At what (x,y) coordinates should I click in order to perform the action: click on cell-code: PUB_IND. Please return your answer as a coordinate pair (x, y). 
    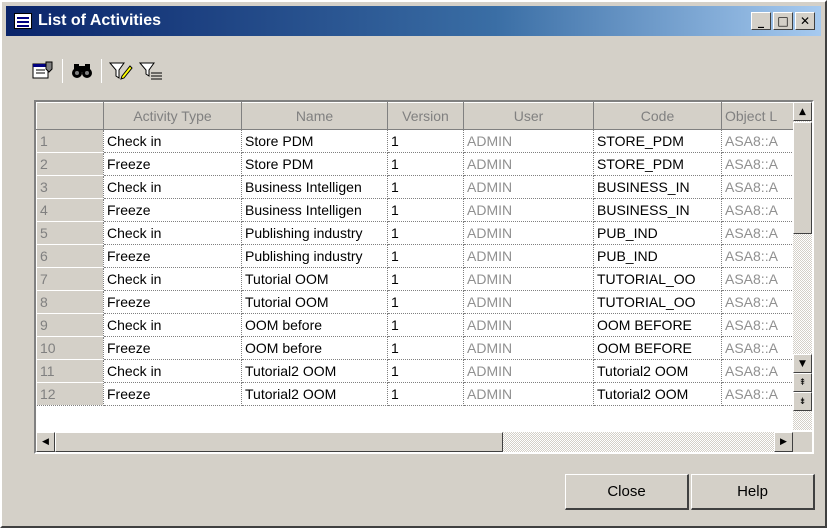
    Looking at the image, I should click on (657, 233).